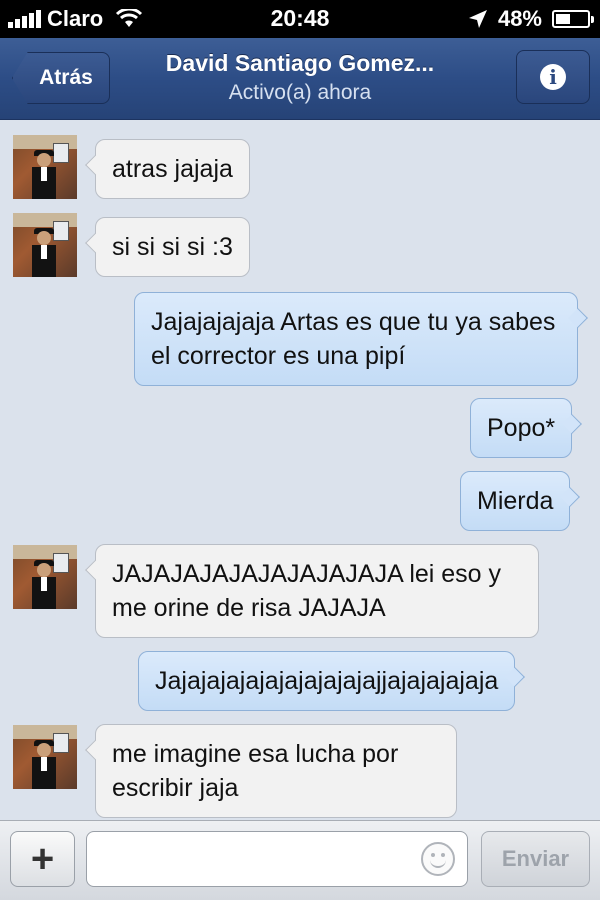  I want to click on message-text: me imagine esa lucha por escribir jaja, so click(255, 771).